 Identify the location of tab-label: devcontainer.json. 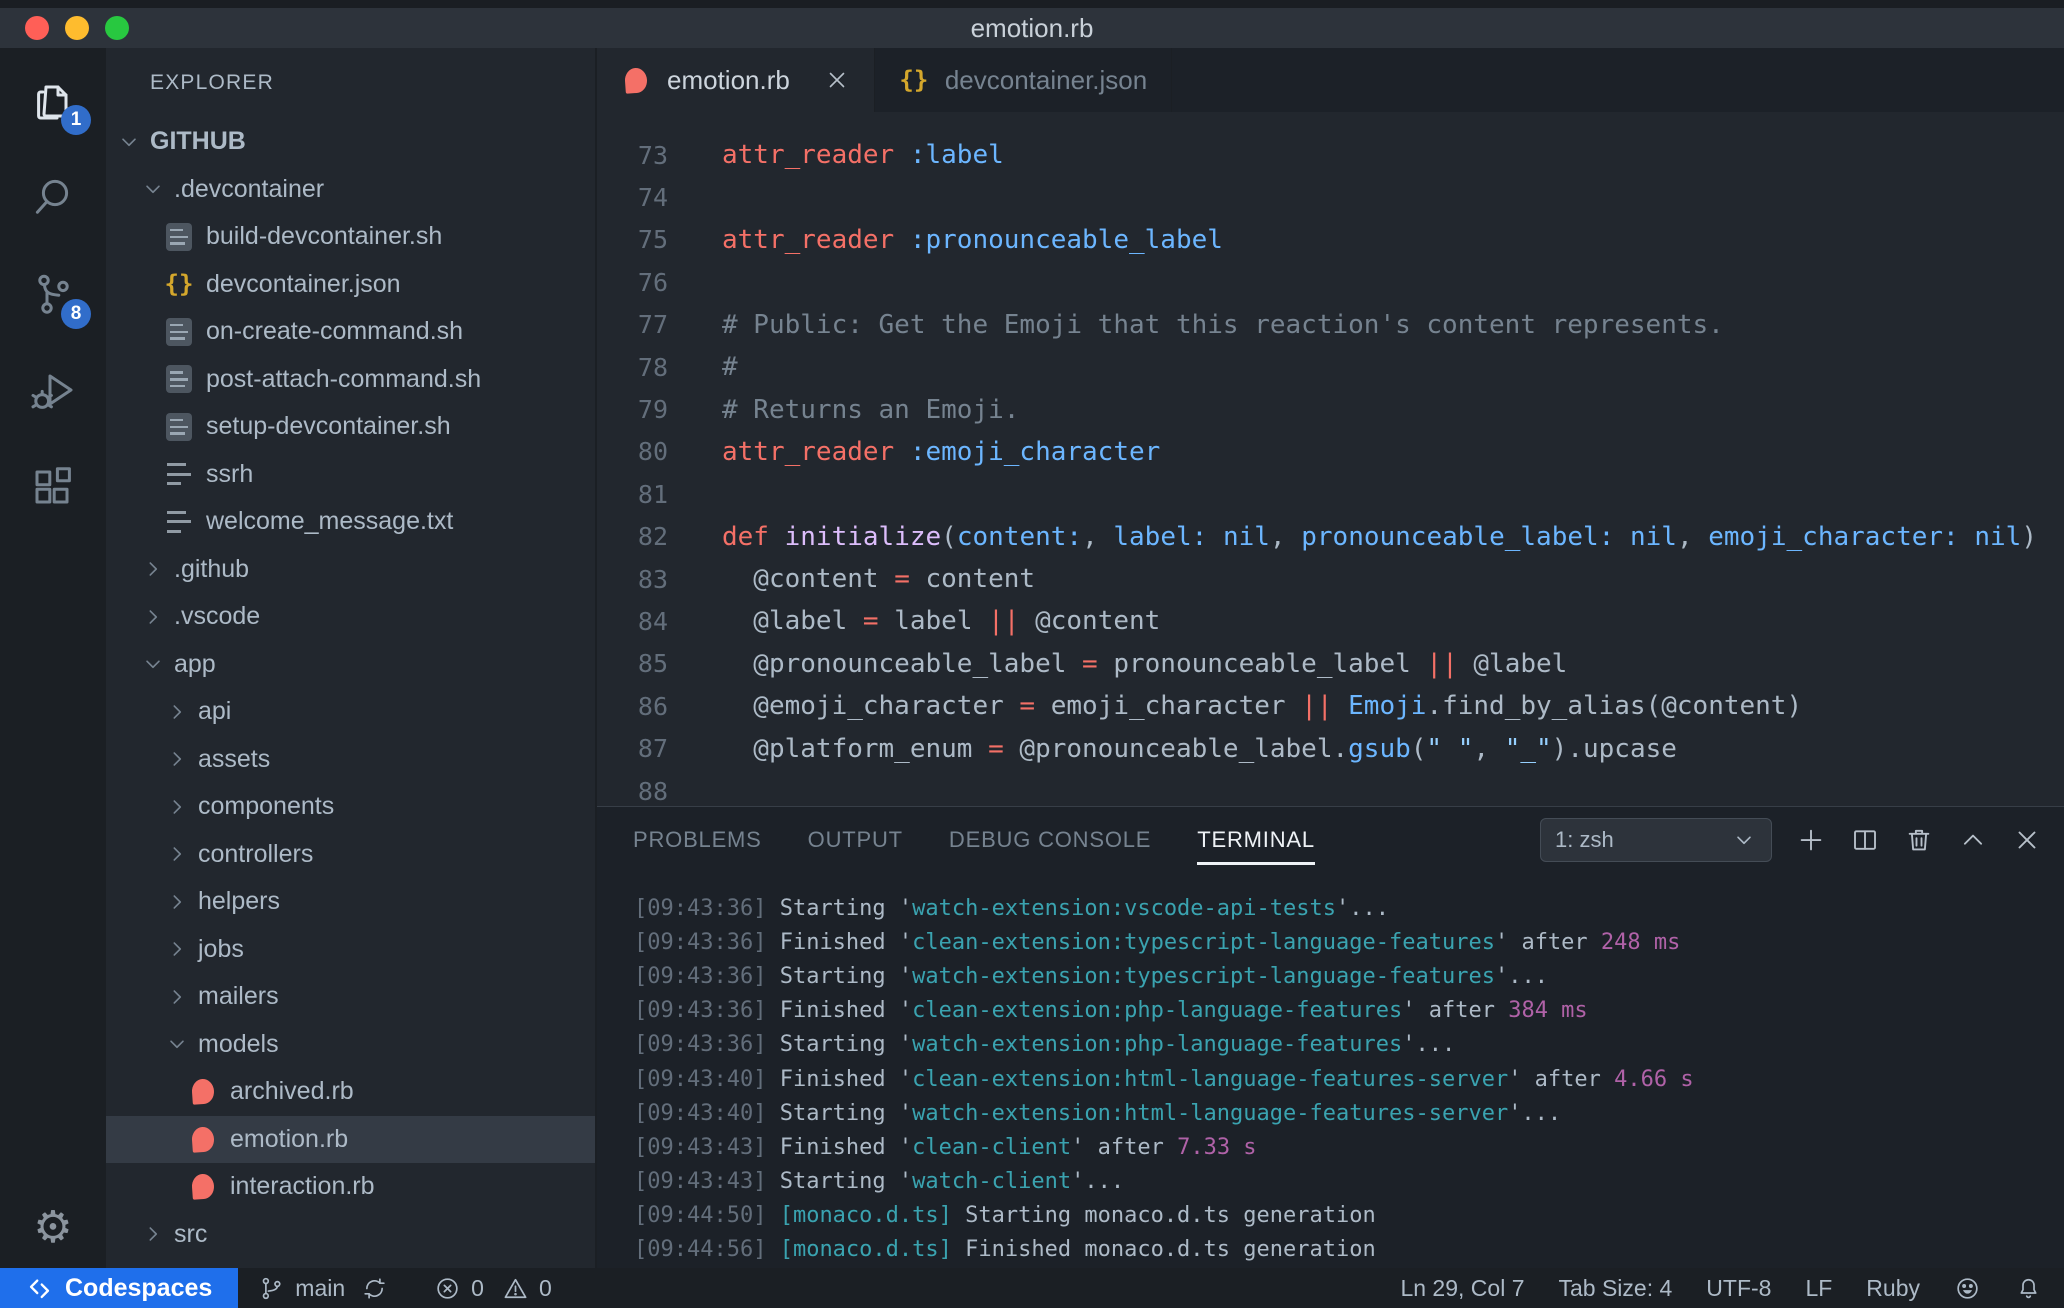
(1046, 79).